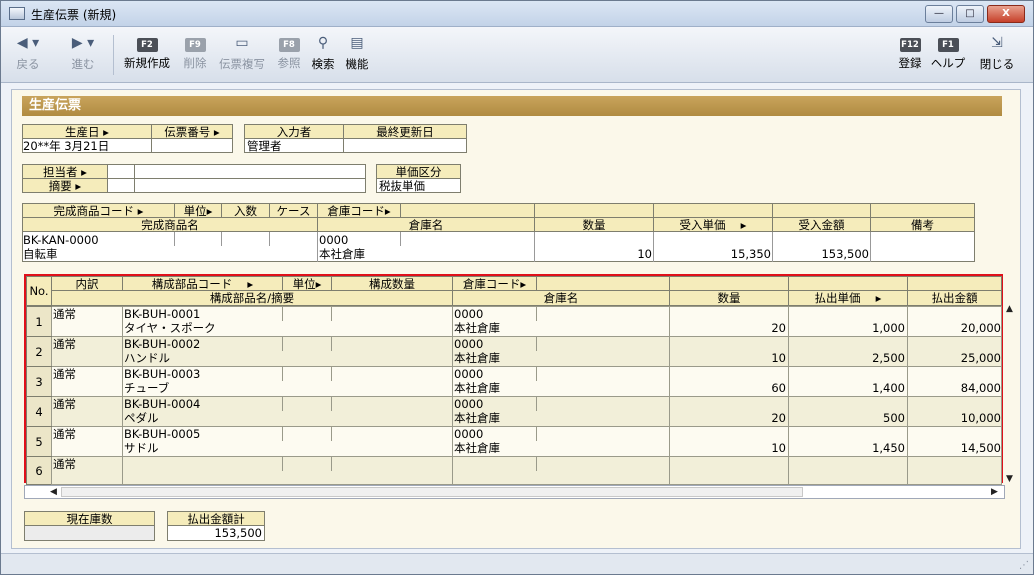 The image size is (1034, 575). What do you see at coordinates (342, 254) in the screenshot?
I see `product-wh-name: 本社倉庫` at bounding box center [342, 254].